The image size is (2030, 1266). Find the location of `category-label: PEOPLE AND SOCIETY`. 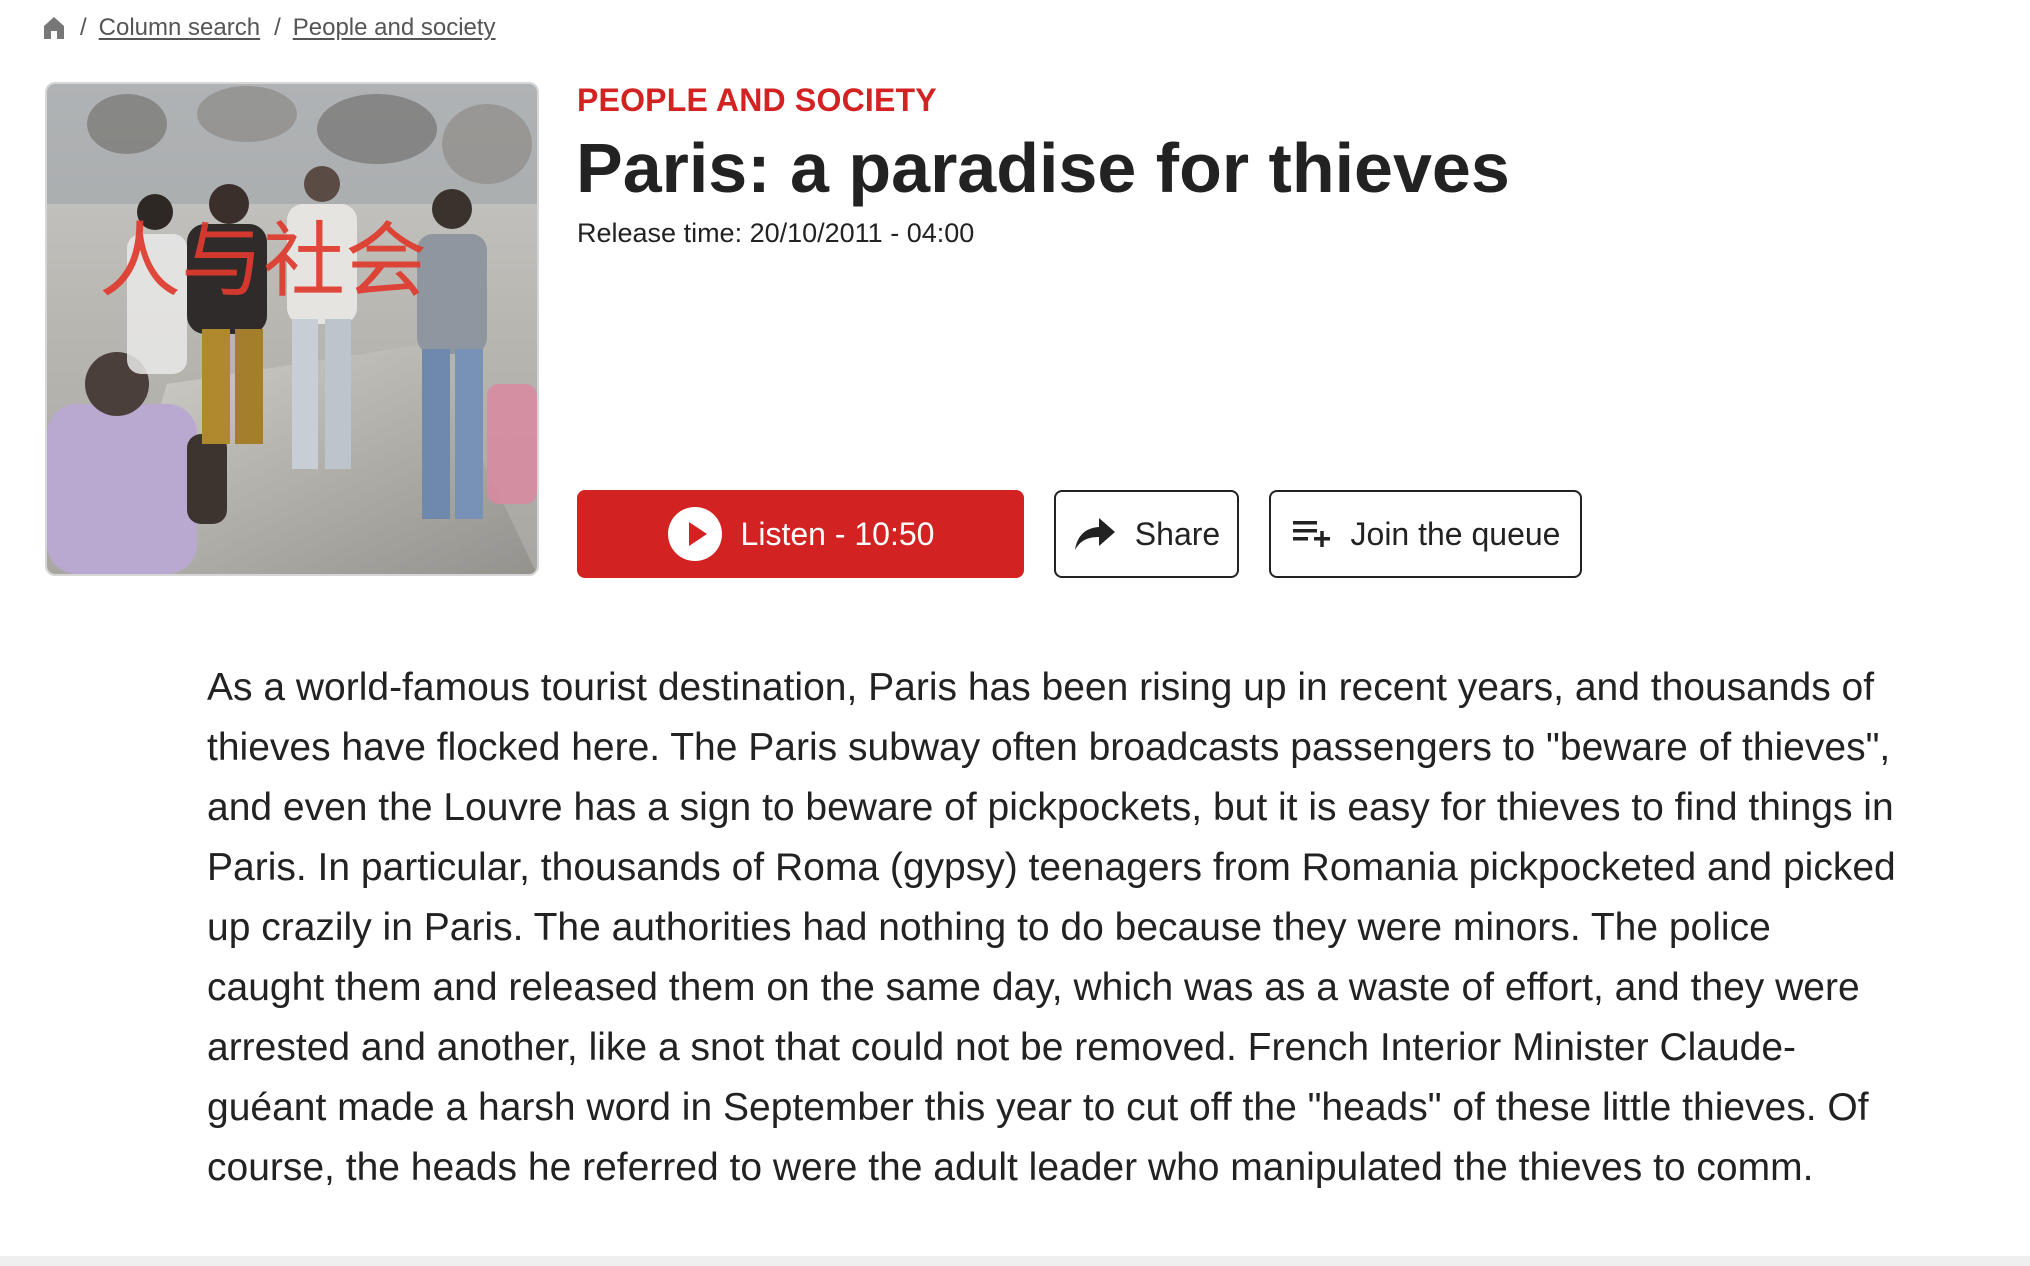

category-label: PEOPLE AND SOCIETY is located at coordinates (757, 100).